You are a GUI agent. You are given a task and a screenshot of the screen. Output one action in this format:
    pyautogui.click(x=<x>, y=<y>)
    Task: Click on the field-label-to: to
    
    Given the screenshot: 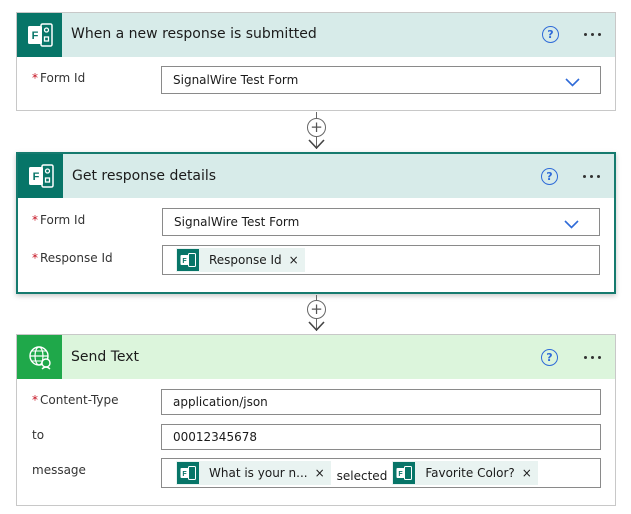 What is the action you would take?
    pyautogui.click(x=38, y=435)
    